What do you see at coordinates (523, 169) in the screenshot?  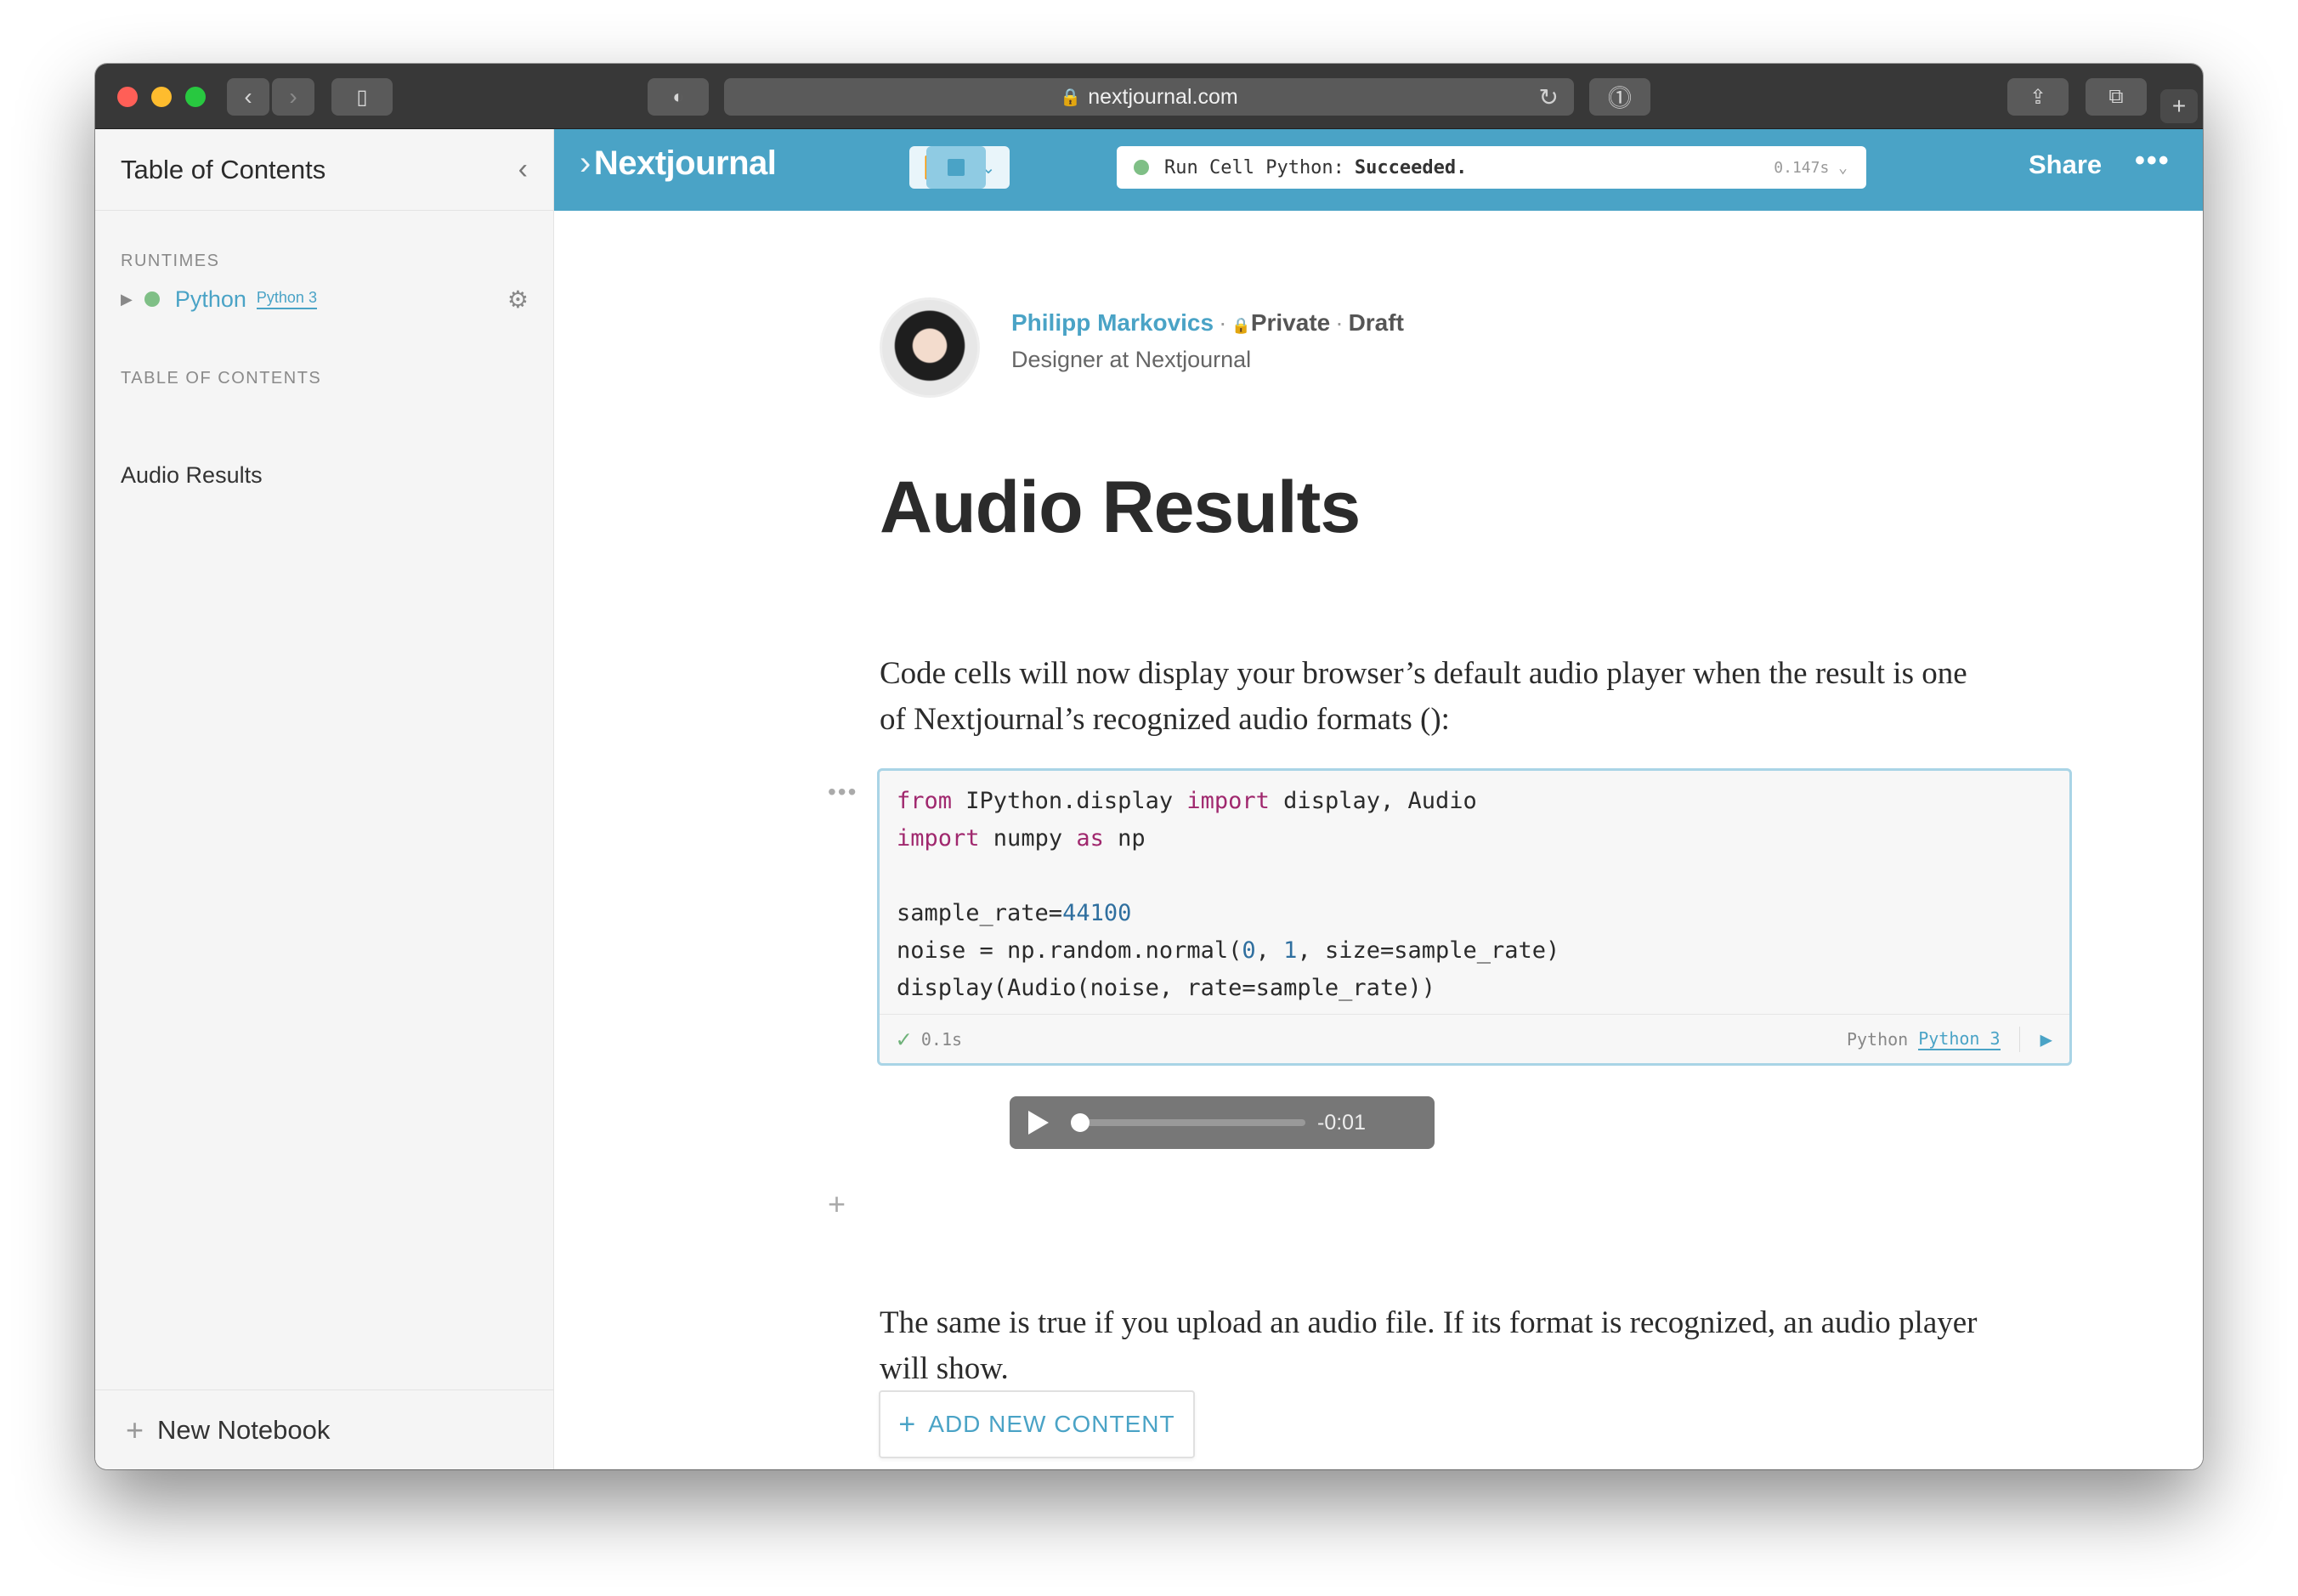 I see `collapse-sidebar-icon: ‹` at bounding box center [523, 169].